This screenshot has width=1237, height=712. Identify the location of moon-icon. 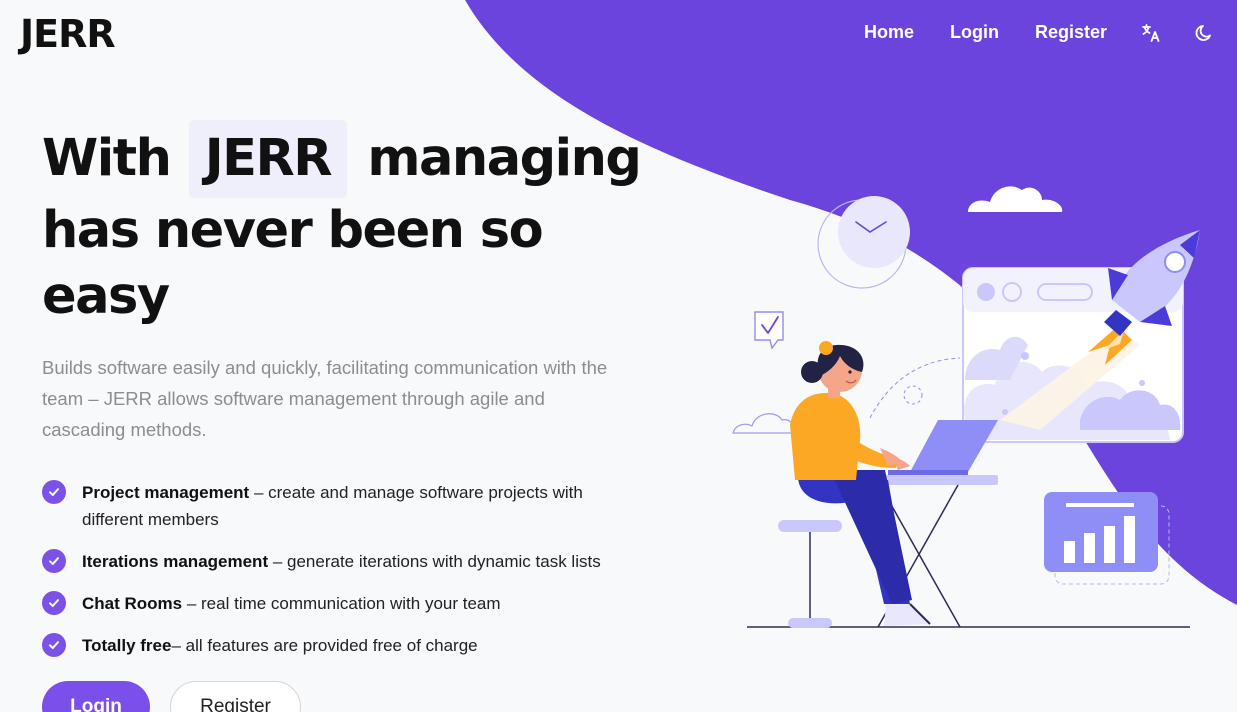
(1205, 33).